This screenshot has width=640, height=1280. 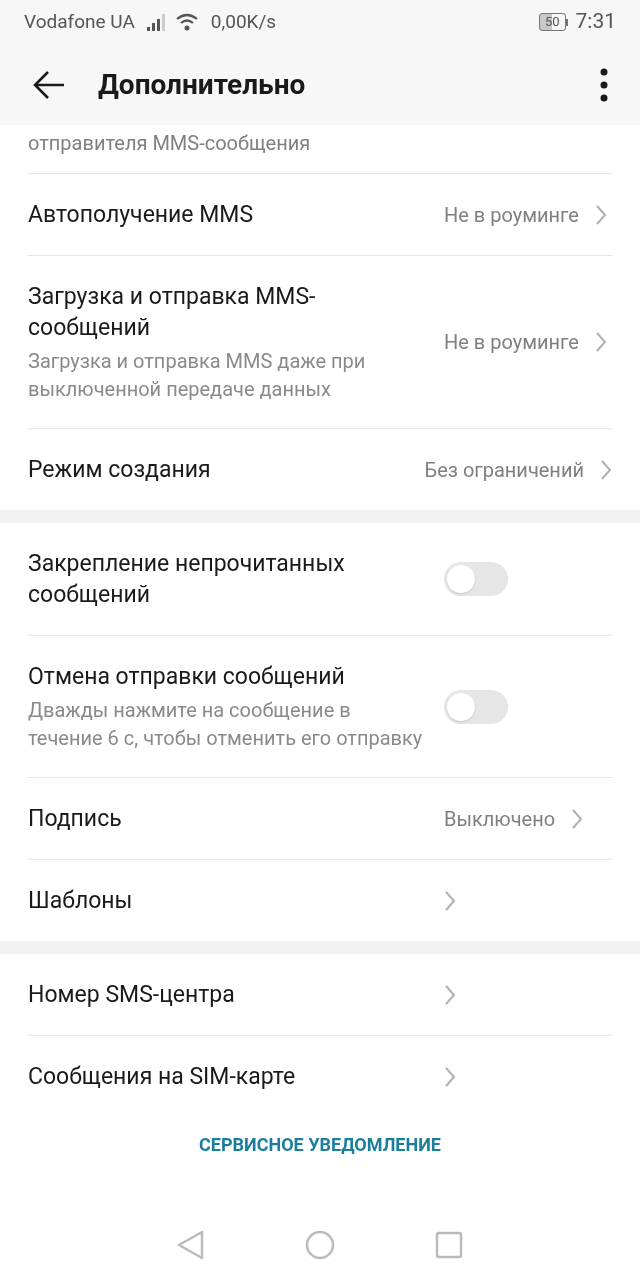 What do you see at coordinates (320, 1245) in the screenshot?
I see `home-icon` at bounding box center [320, 1245].